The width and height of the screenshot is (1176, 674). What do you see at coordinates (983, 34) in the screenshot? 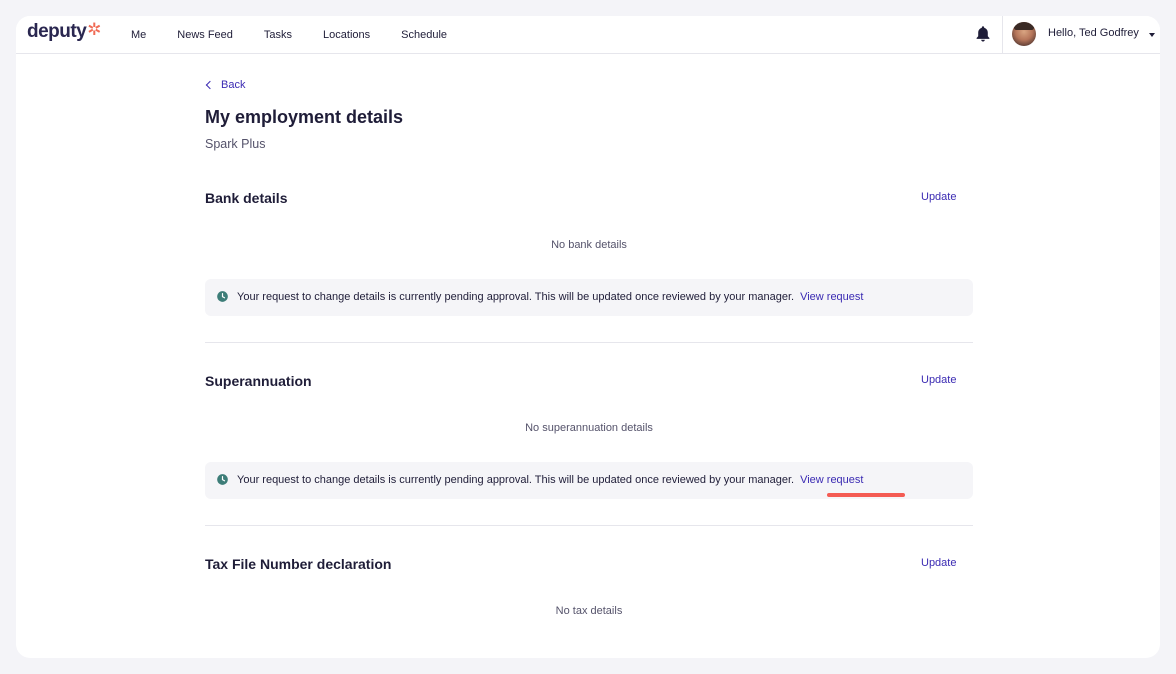
I see `bell-icon` at bounding box center [983, 34].